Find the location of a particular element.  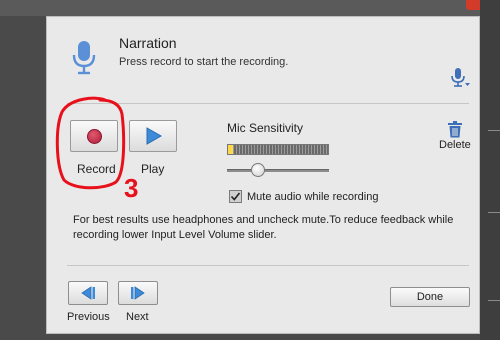

previous-icon is located at coordinates (88, 293).